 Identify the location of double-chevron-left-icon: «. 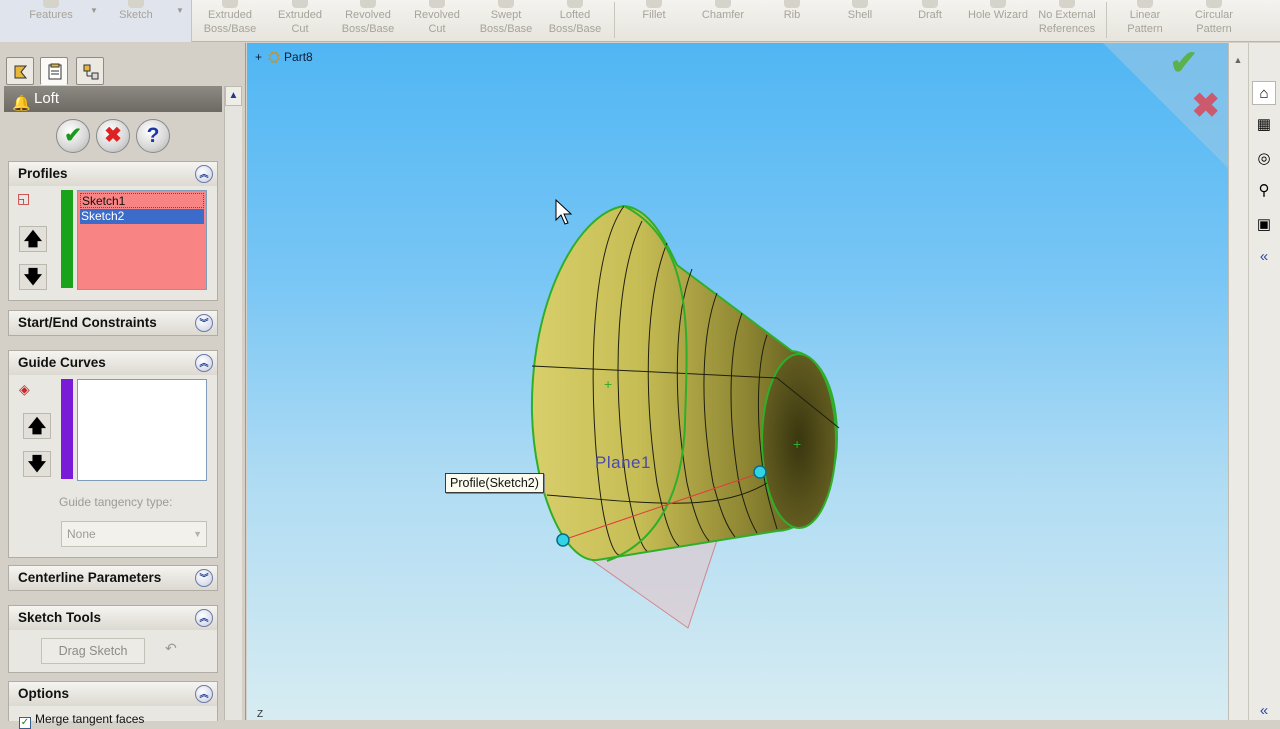
(1264, 710).